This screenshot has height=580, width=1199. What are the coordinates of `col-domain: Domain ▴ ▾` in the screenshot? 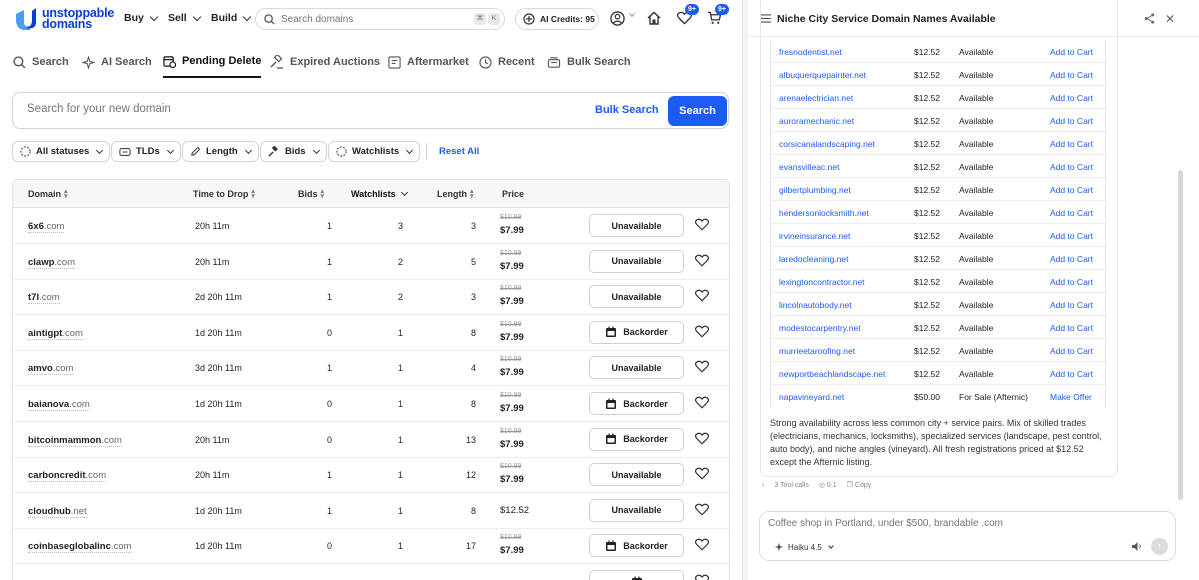 It's located at (48, 194).